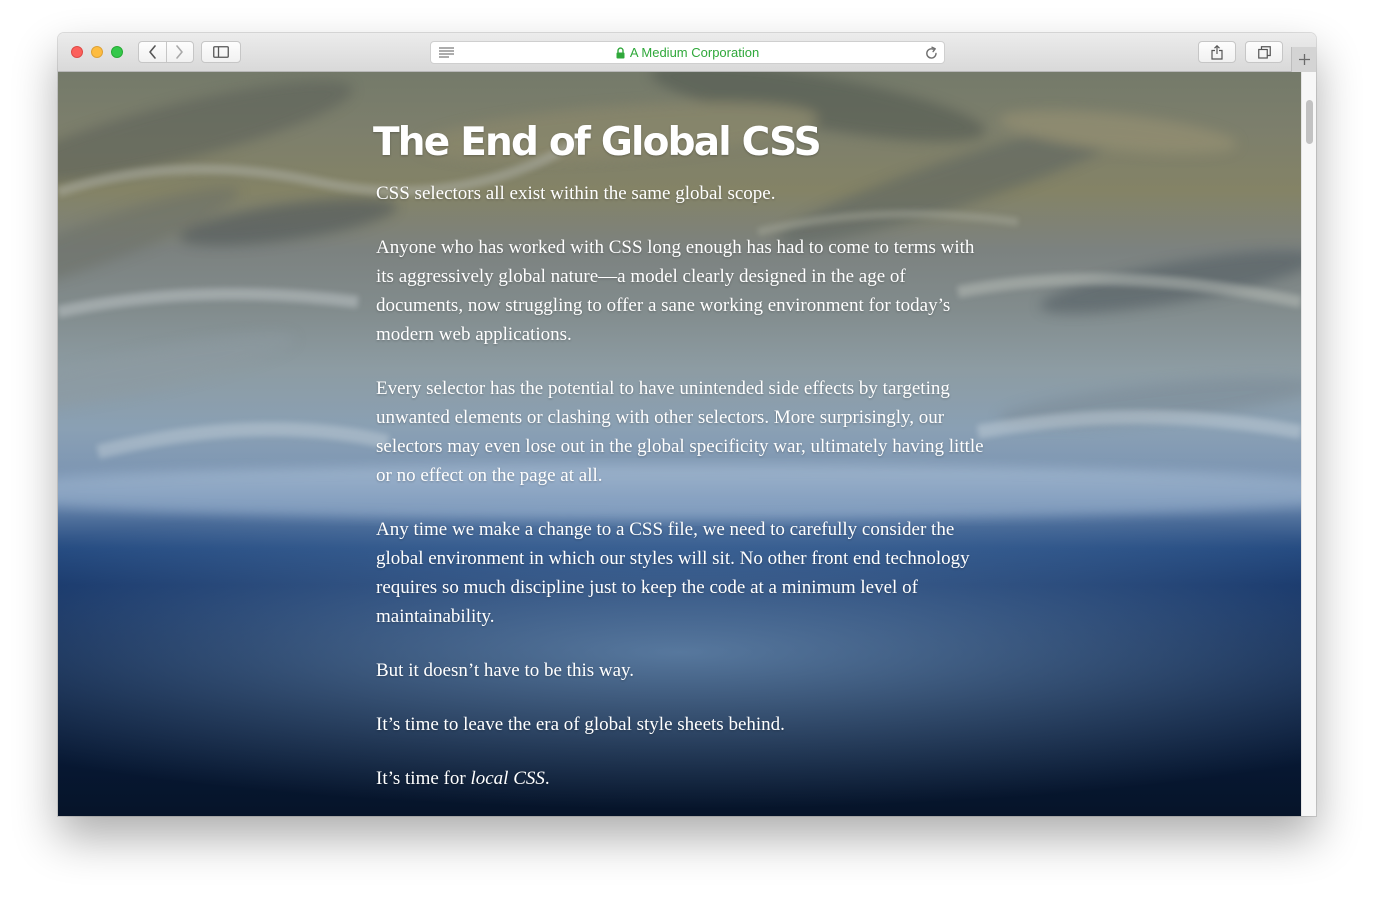 This screenshot has width=1374, height=900. I want to click on share-icon, so click(1217, 52).